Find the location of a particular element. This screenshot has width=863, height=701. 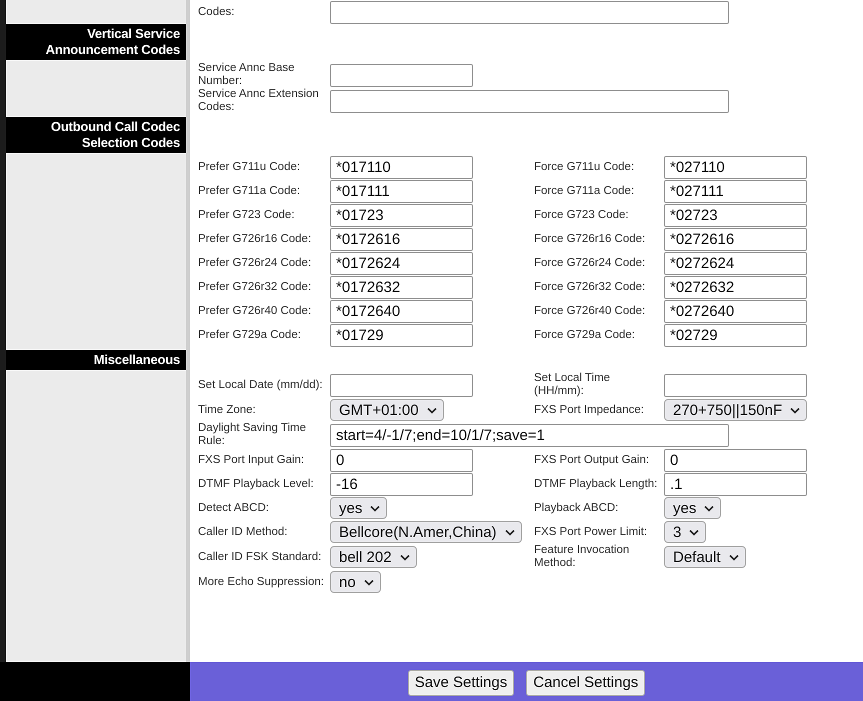

input-field: *027111 is located at coordinates (735, 191).